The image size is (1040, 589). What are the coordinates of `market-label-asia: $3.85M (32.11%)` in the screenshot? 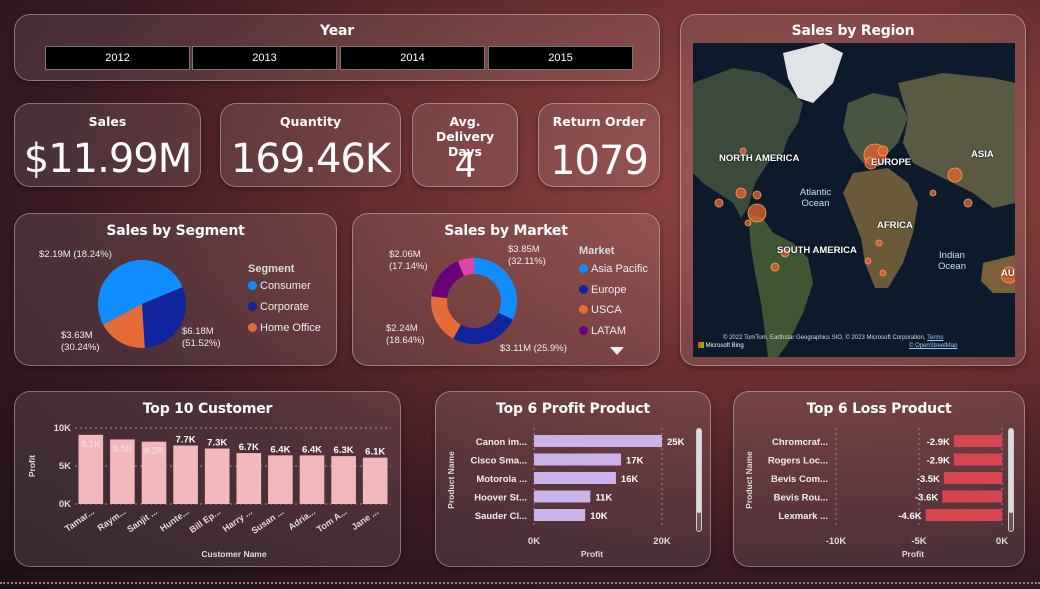 It's located at (533, 256).